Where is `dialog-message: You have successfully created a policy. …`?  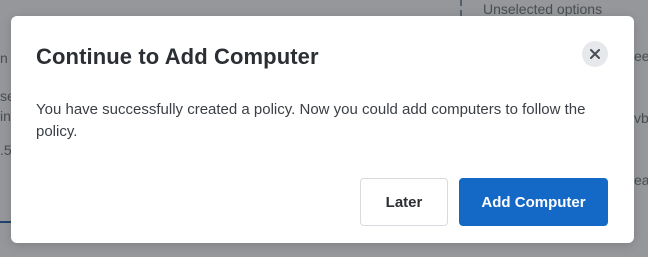
dialog-message: You have successfully created a policy. … is located at coordinates (311, 120).